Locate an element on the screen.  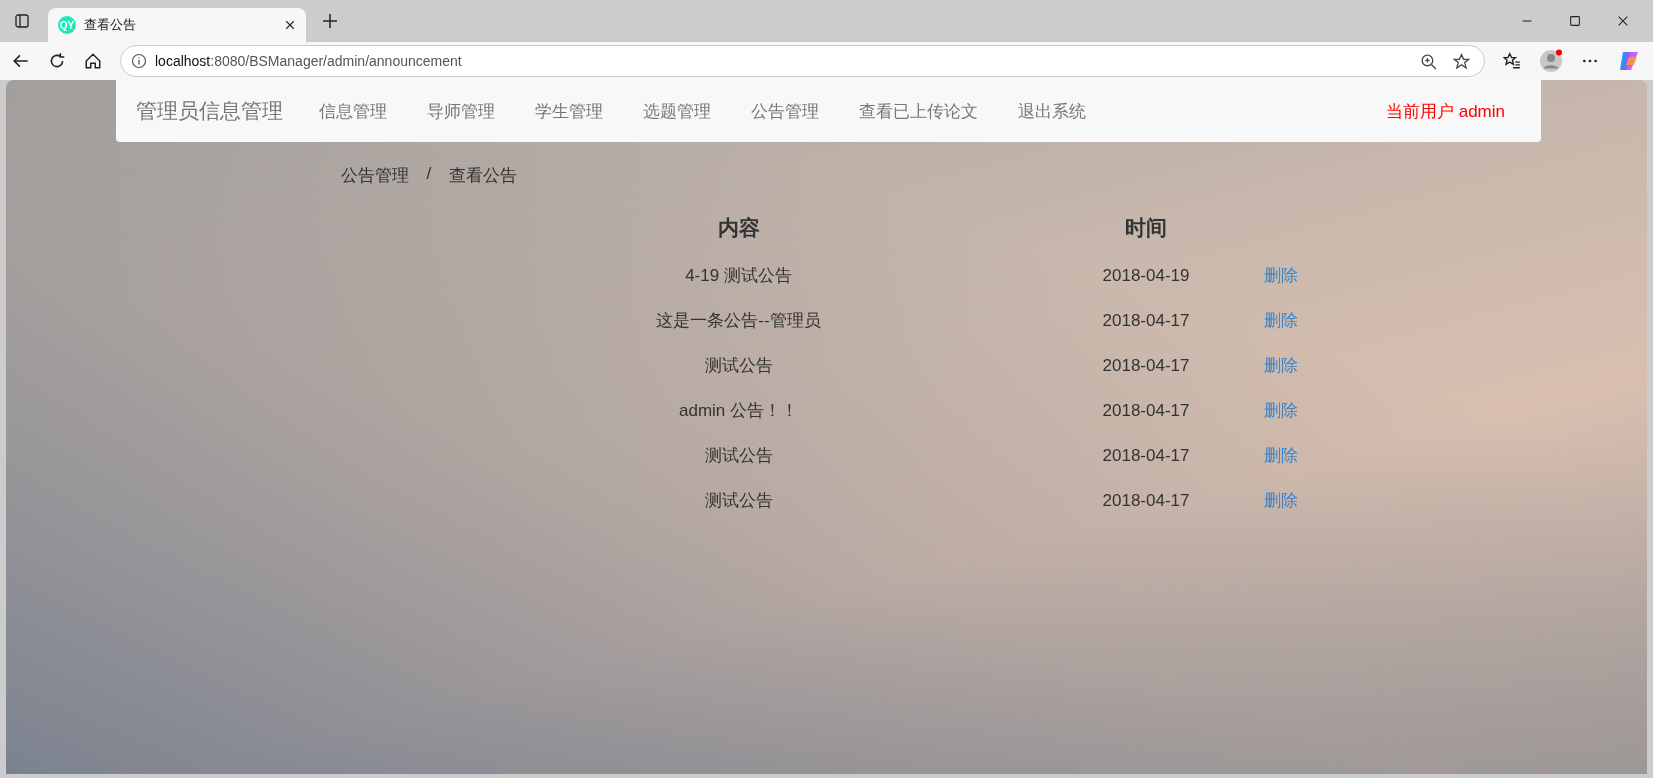
profile-avatar-icon is located at coordinates (1551, 61).